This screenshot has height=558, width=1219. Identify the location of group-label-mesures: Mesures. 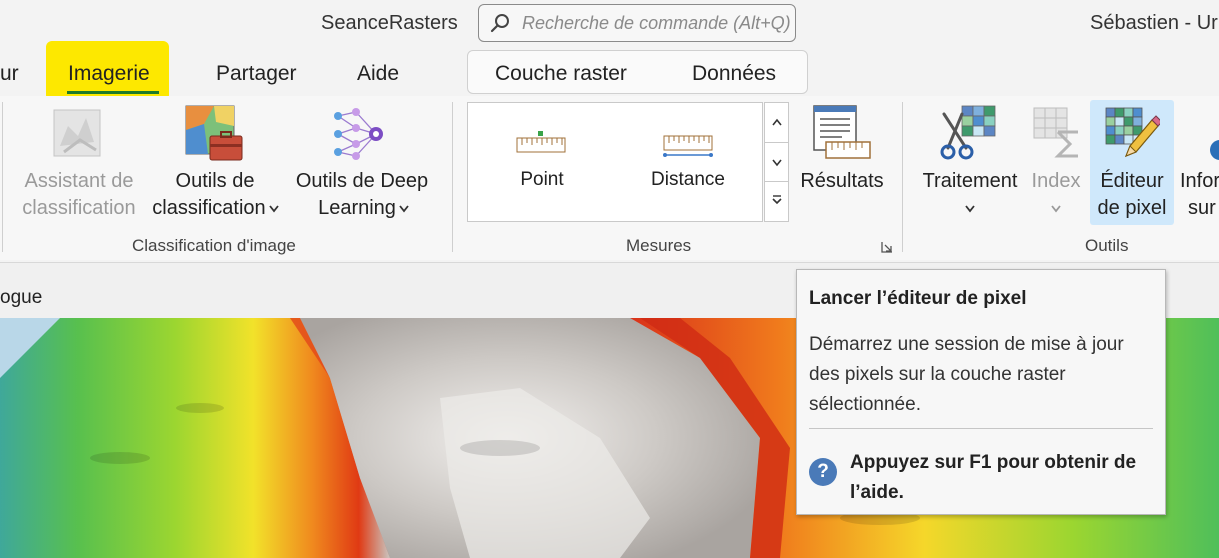
(659, 245).